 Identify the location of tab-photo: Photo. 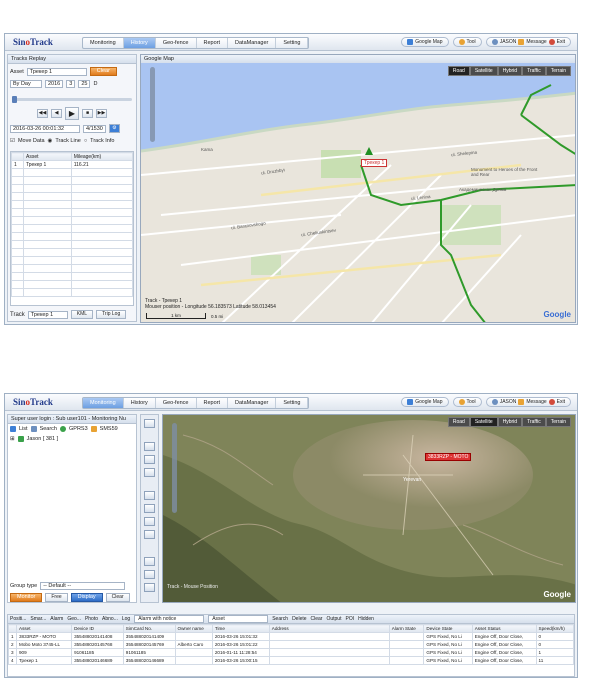
(91, 619).